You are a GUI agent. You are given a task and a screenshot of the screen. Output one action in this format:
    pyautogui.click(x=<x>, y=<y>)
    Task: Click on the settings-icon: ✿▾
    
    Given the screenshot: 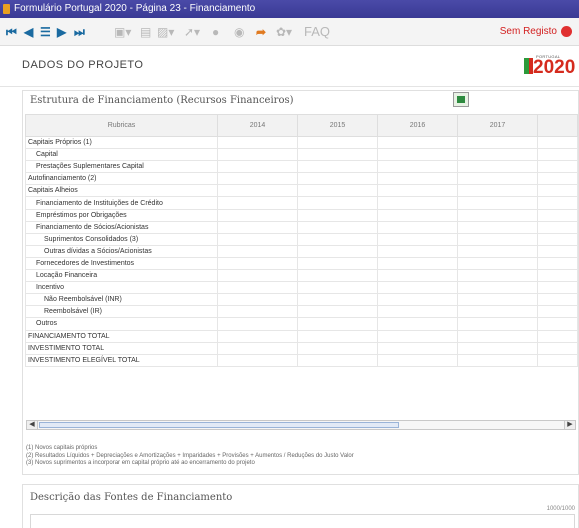 What is the action you would take?
    pyautogui.click(x=284, y=32)
    